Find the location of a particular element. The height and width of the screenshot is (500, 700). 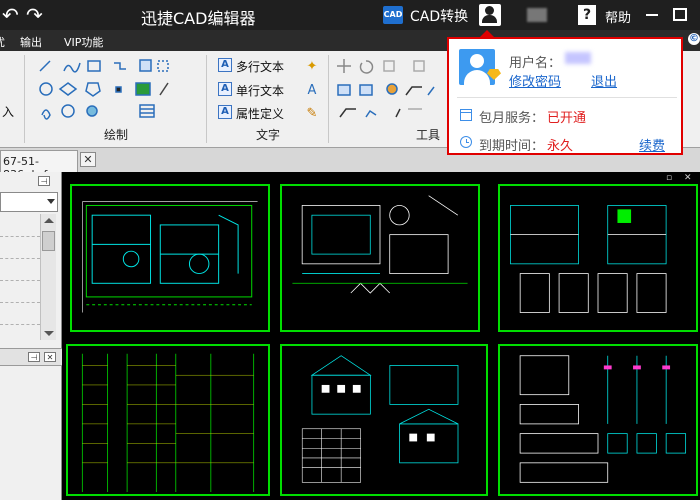

help-icon: ? is located at coordinates (587, 15).